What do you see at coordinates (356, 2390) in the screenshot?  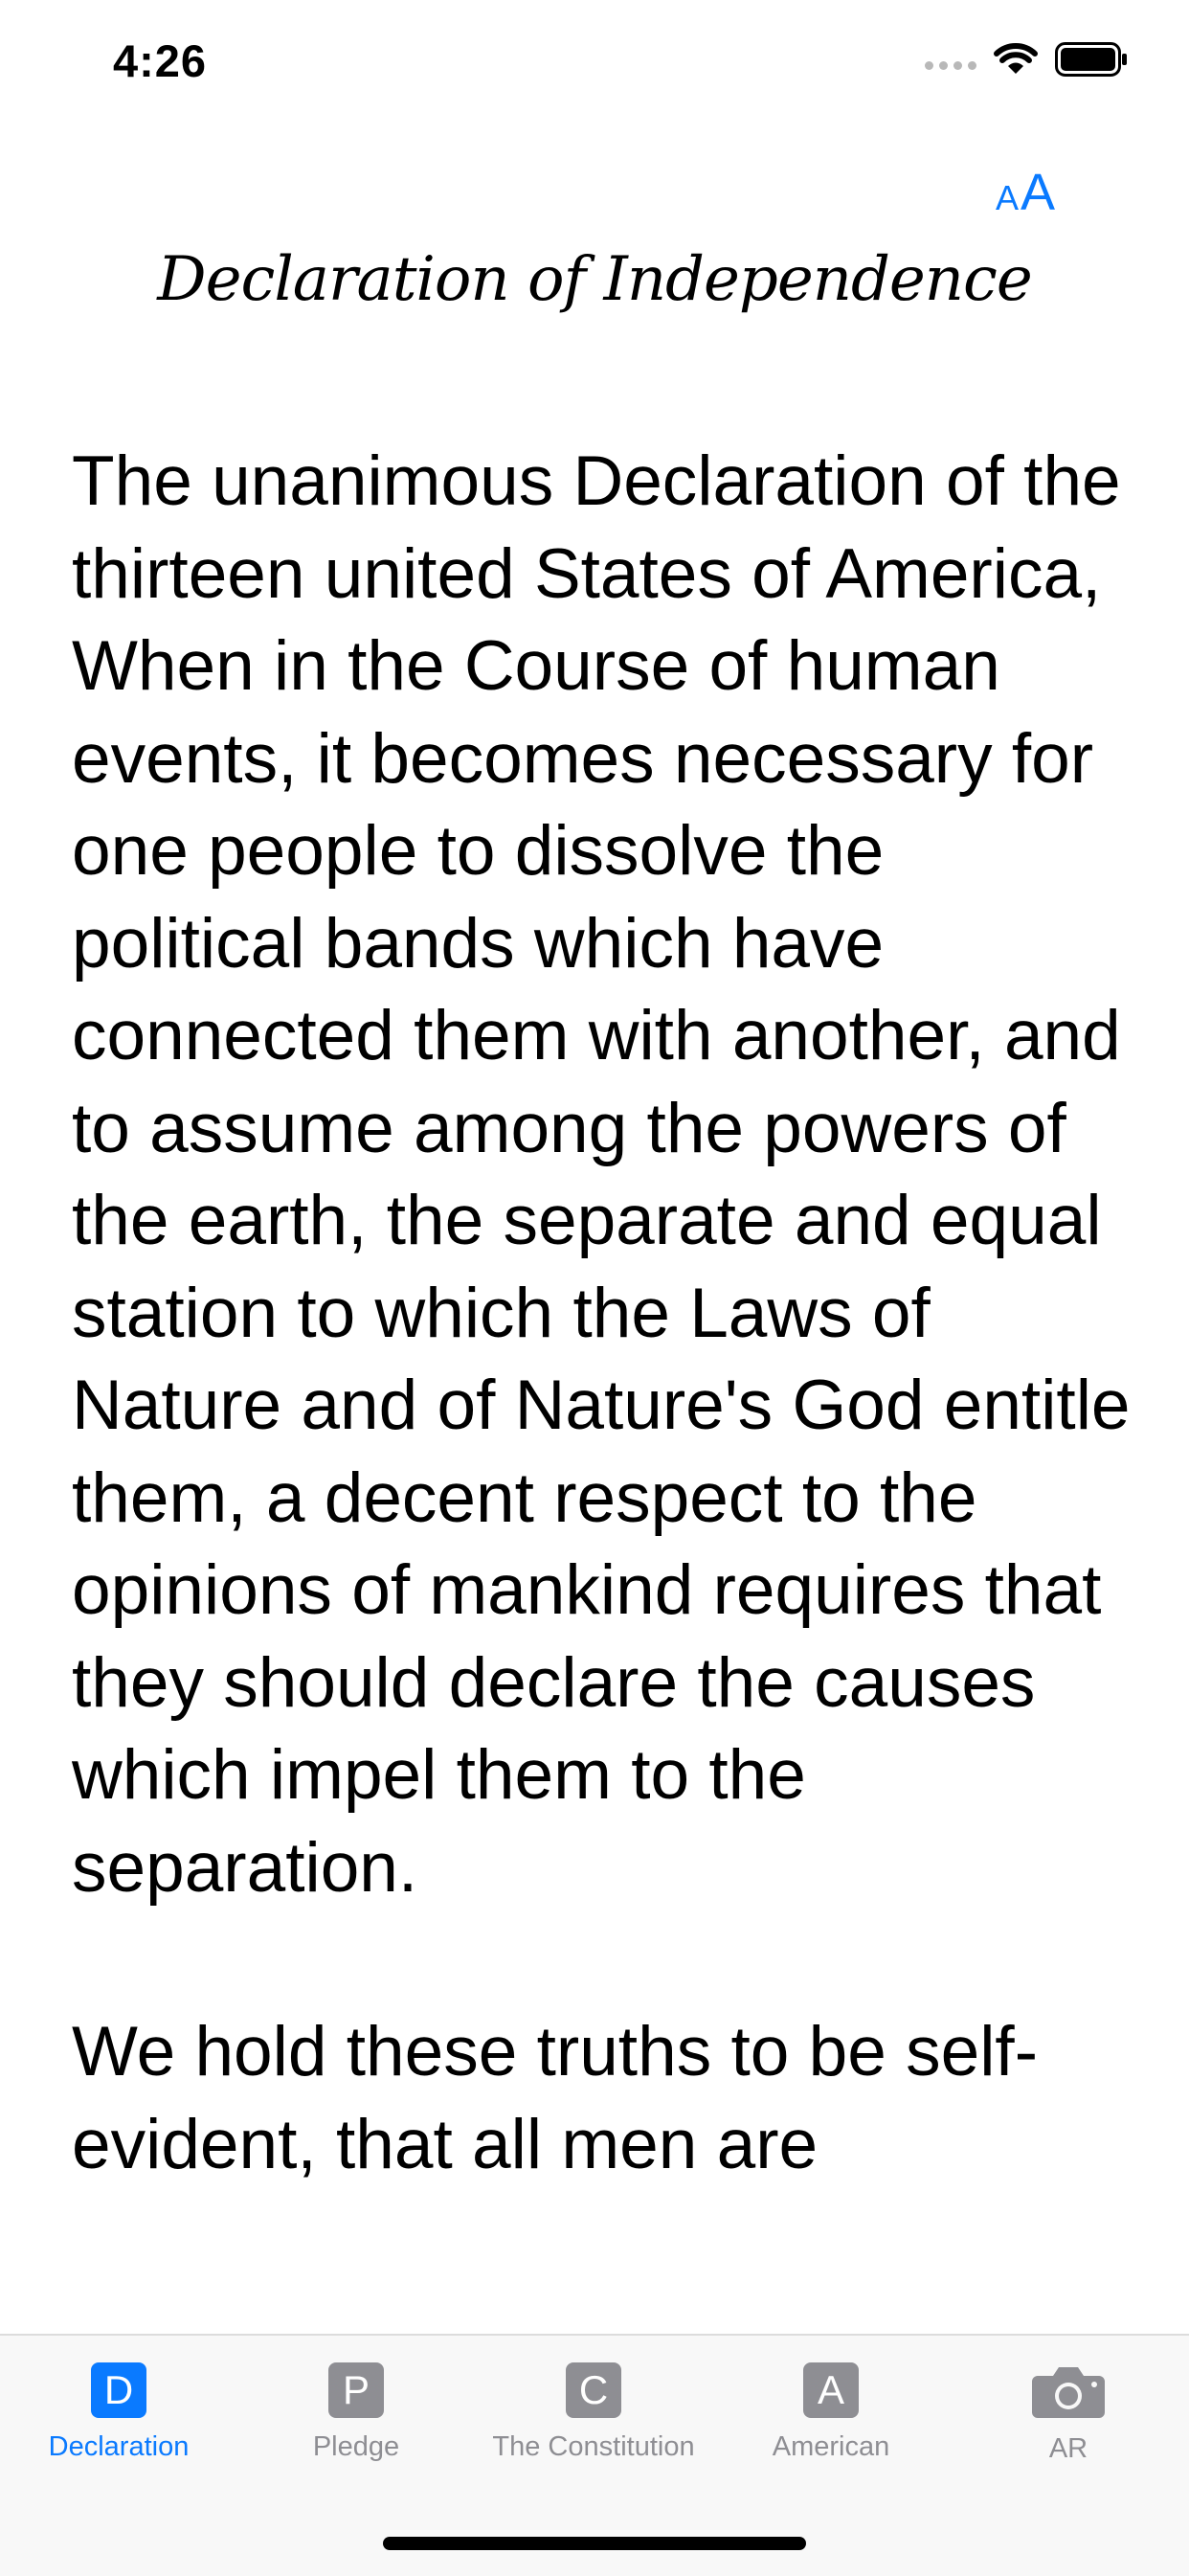 I see `pledge-icon: P` at bounding box center [356, 2390].